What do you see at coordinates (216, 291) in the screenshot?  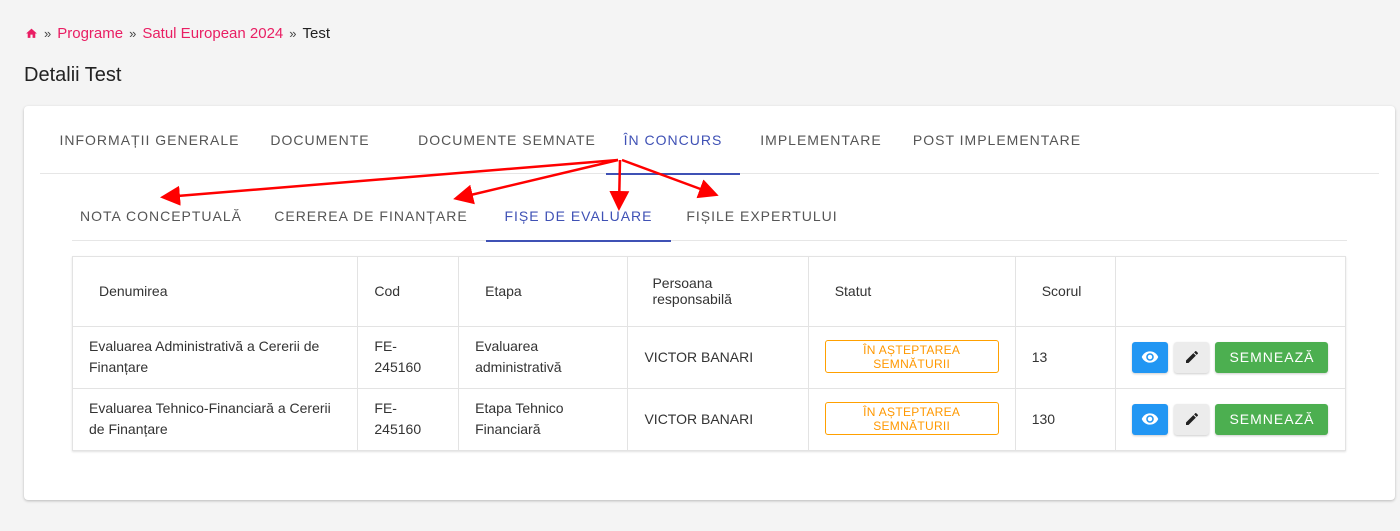 I see `column-header-denumirea: Denumirea` at bounding box center [216, 291].